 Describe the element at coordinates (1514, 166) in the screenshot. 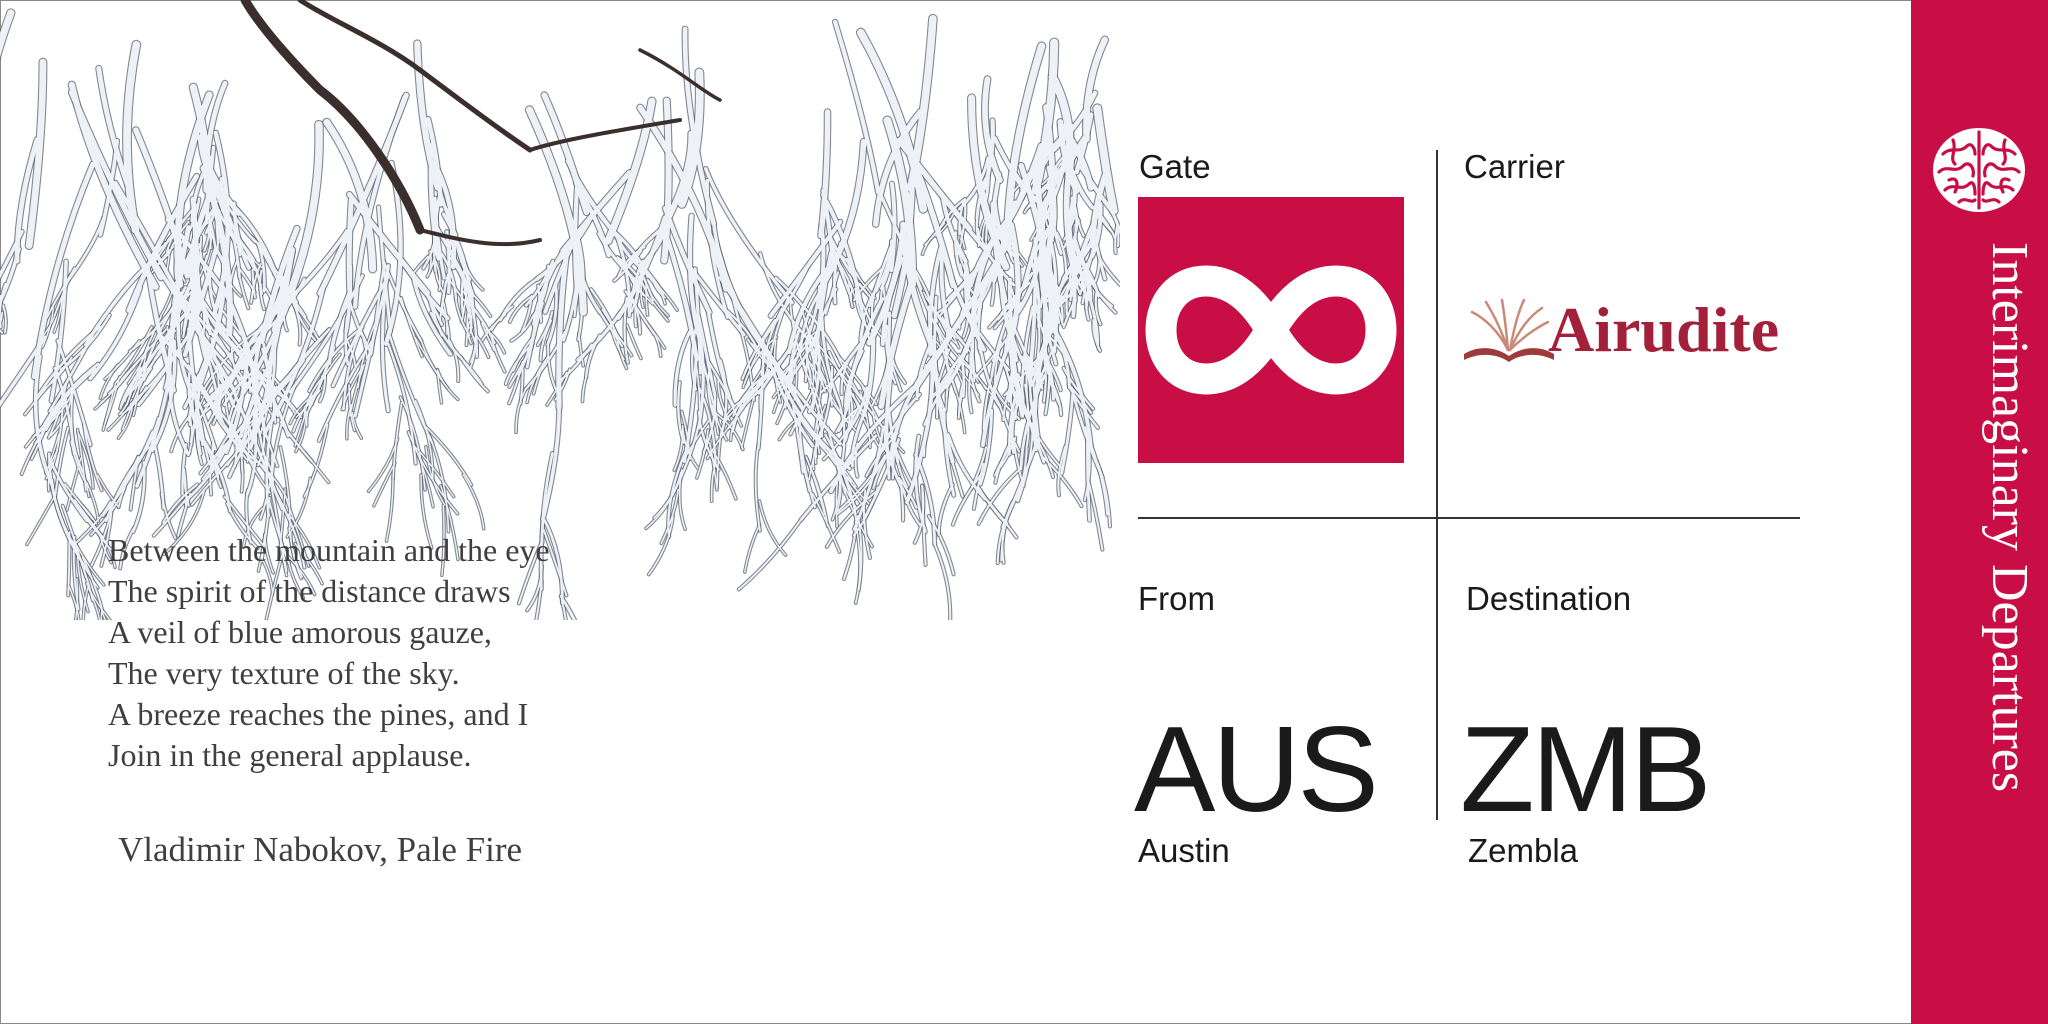

I see `carrier-label: Carrier` at that location.